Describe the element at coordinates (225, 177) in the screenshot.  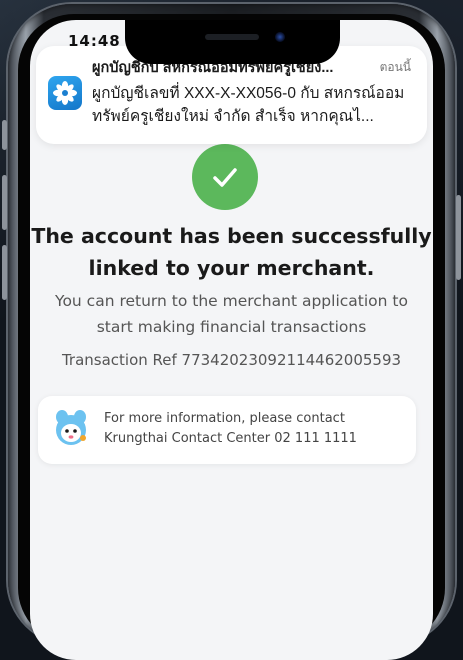
I see `success-checkmark-icon` at that location.